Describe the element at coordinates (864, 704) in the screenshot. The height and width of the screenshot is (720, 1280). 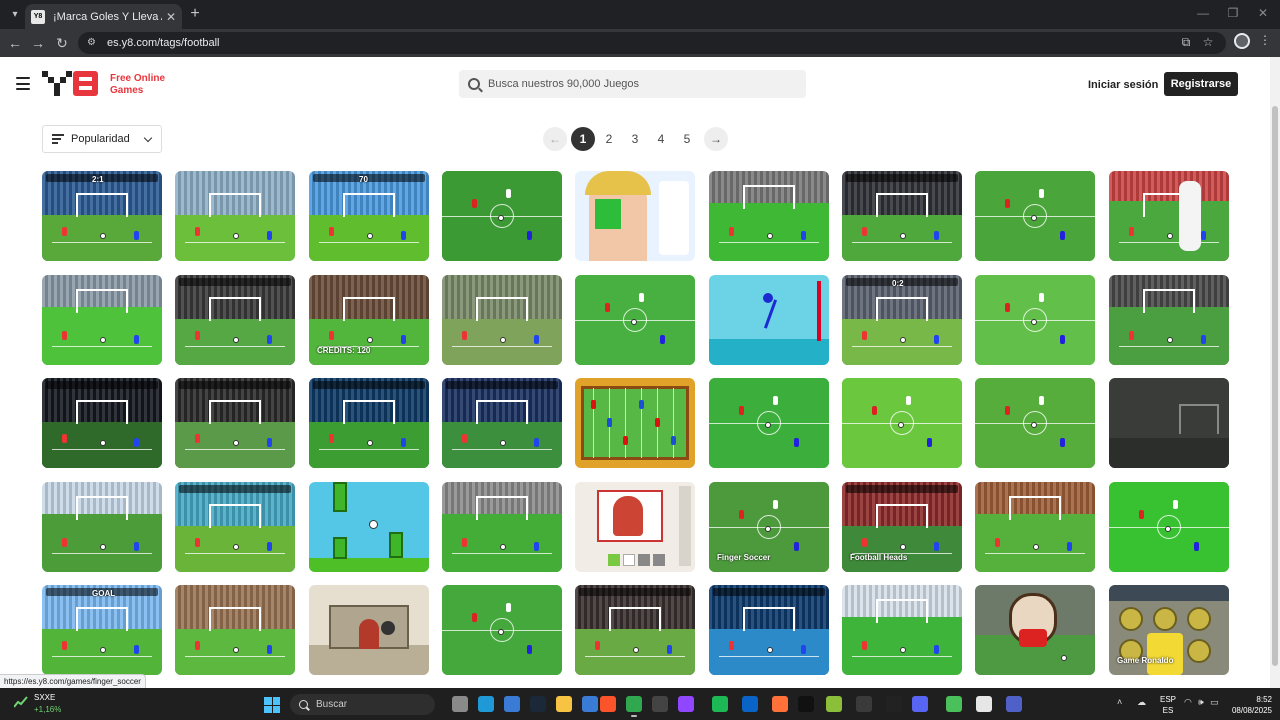
I see `terminal-icon` at that location.